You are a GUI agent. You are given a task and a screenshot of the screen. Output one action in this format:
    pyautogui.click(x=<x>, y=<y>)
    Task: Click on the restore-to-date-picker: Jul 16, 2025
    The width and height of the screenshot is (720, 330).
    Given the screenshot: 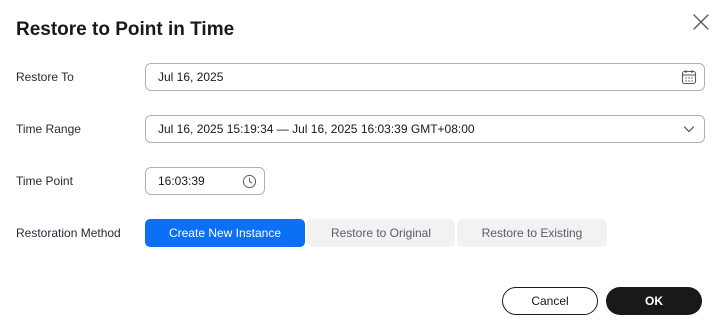 What is the action you would take?
    pyautogui.click(x=425, y=77)
    